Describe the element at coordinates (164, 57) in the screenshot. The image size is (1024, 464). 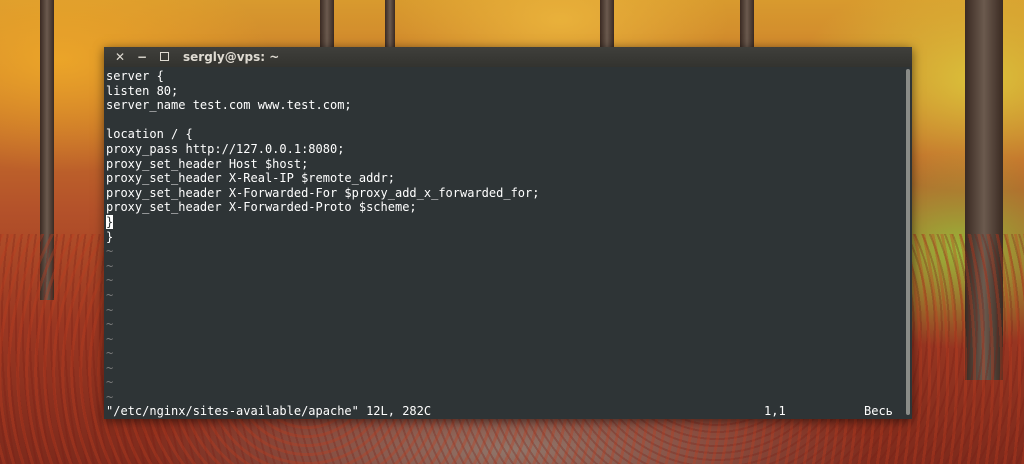
I see `maximize-icon` at that location.